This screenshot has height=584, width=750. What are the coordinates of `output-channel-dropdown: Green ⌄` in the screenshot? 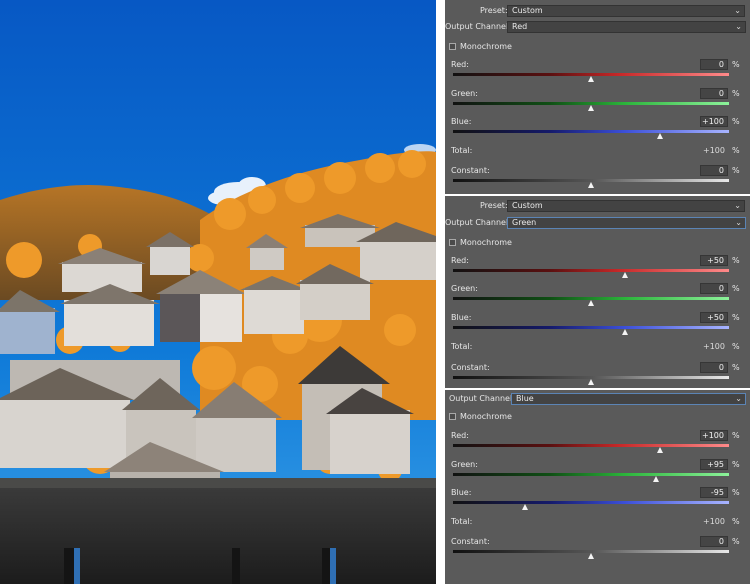 It's located at (626, 223).